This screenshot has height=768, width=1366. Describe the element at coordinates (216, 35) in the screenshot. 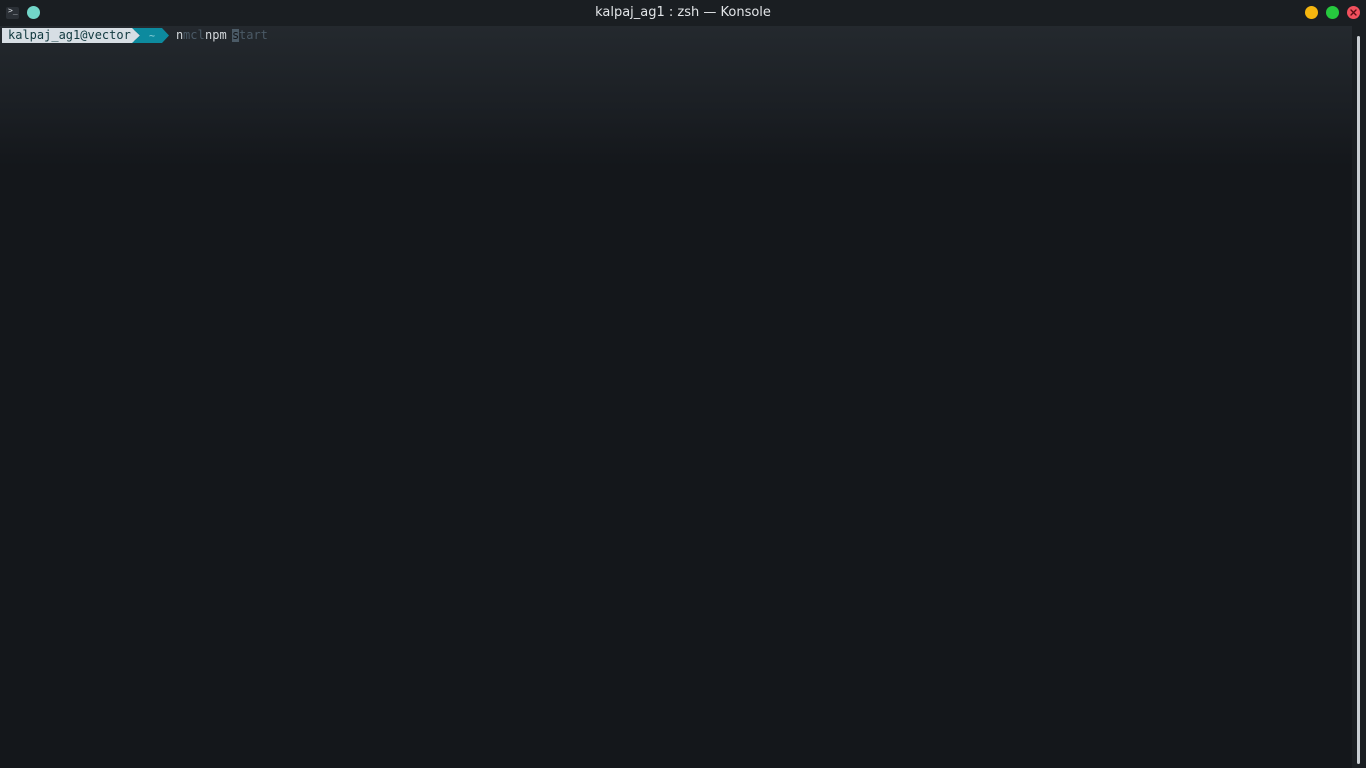

I see `command-typed-main: npm` at that location.